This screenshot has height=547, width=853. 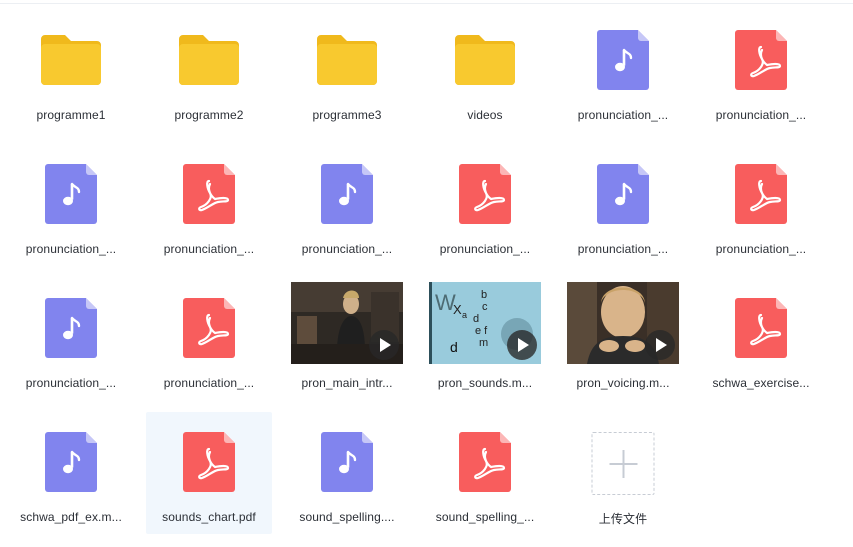 What do you see at coordinates (71, 115) in the screenshot?
I see `file-name: programme1` at bounding box center [71, 115].